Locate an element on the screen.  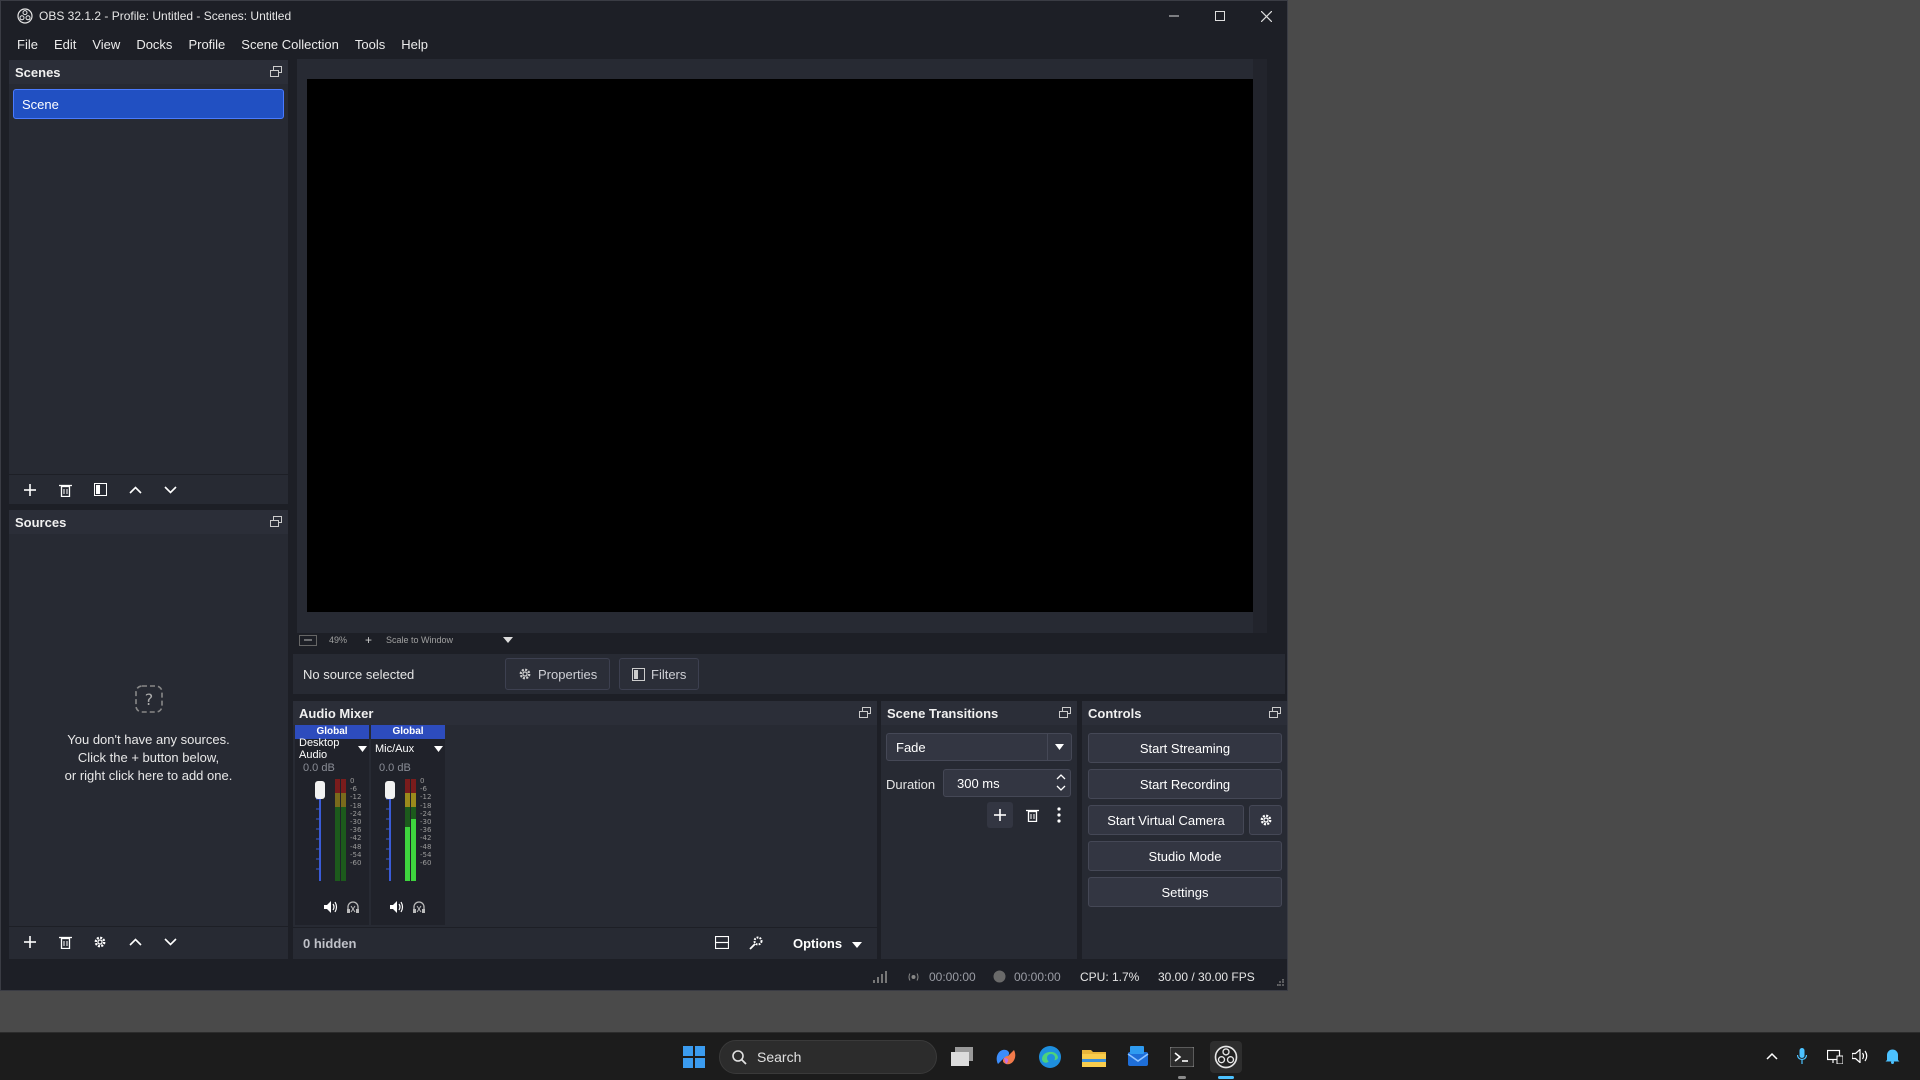
properties-button: Properties is located at coordinates (558, 674).